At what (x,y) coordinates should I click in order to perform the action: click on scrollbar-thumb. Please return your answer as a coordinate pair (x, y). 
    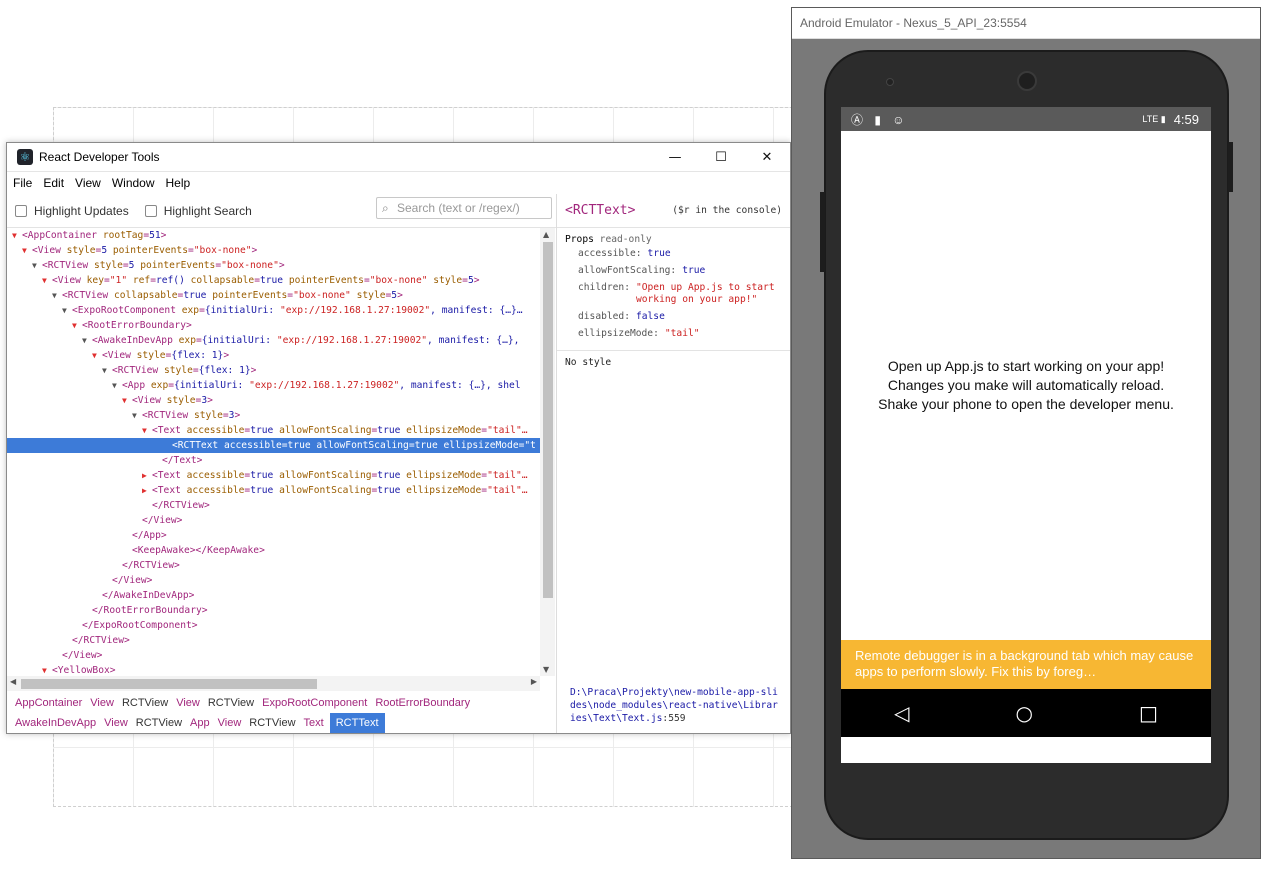
    Looking at the image, I should click on (548, 420).